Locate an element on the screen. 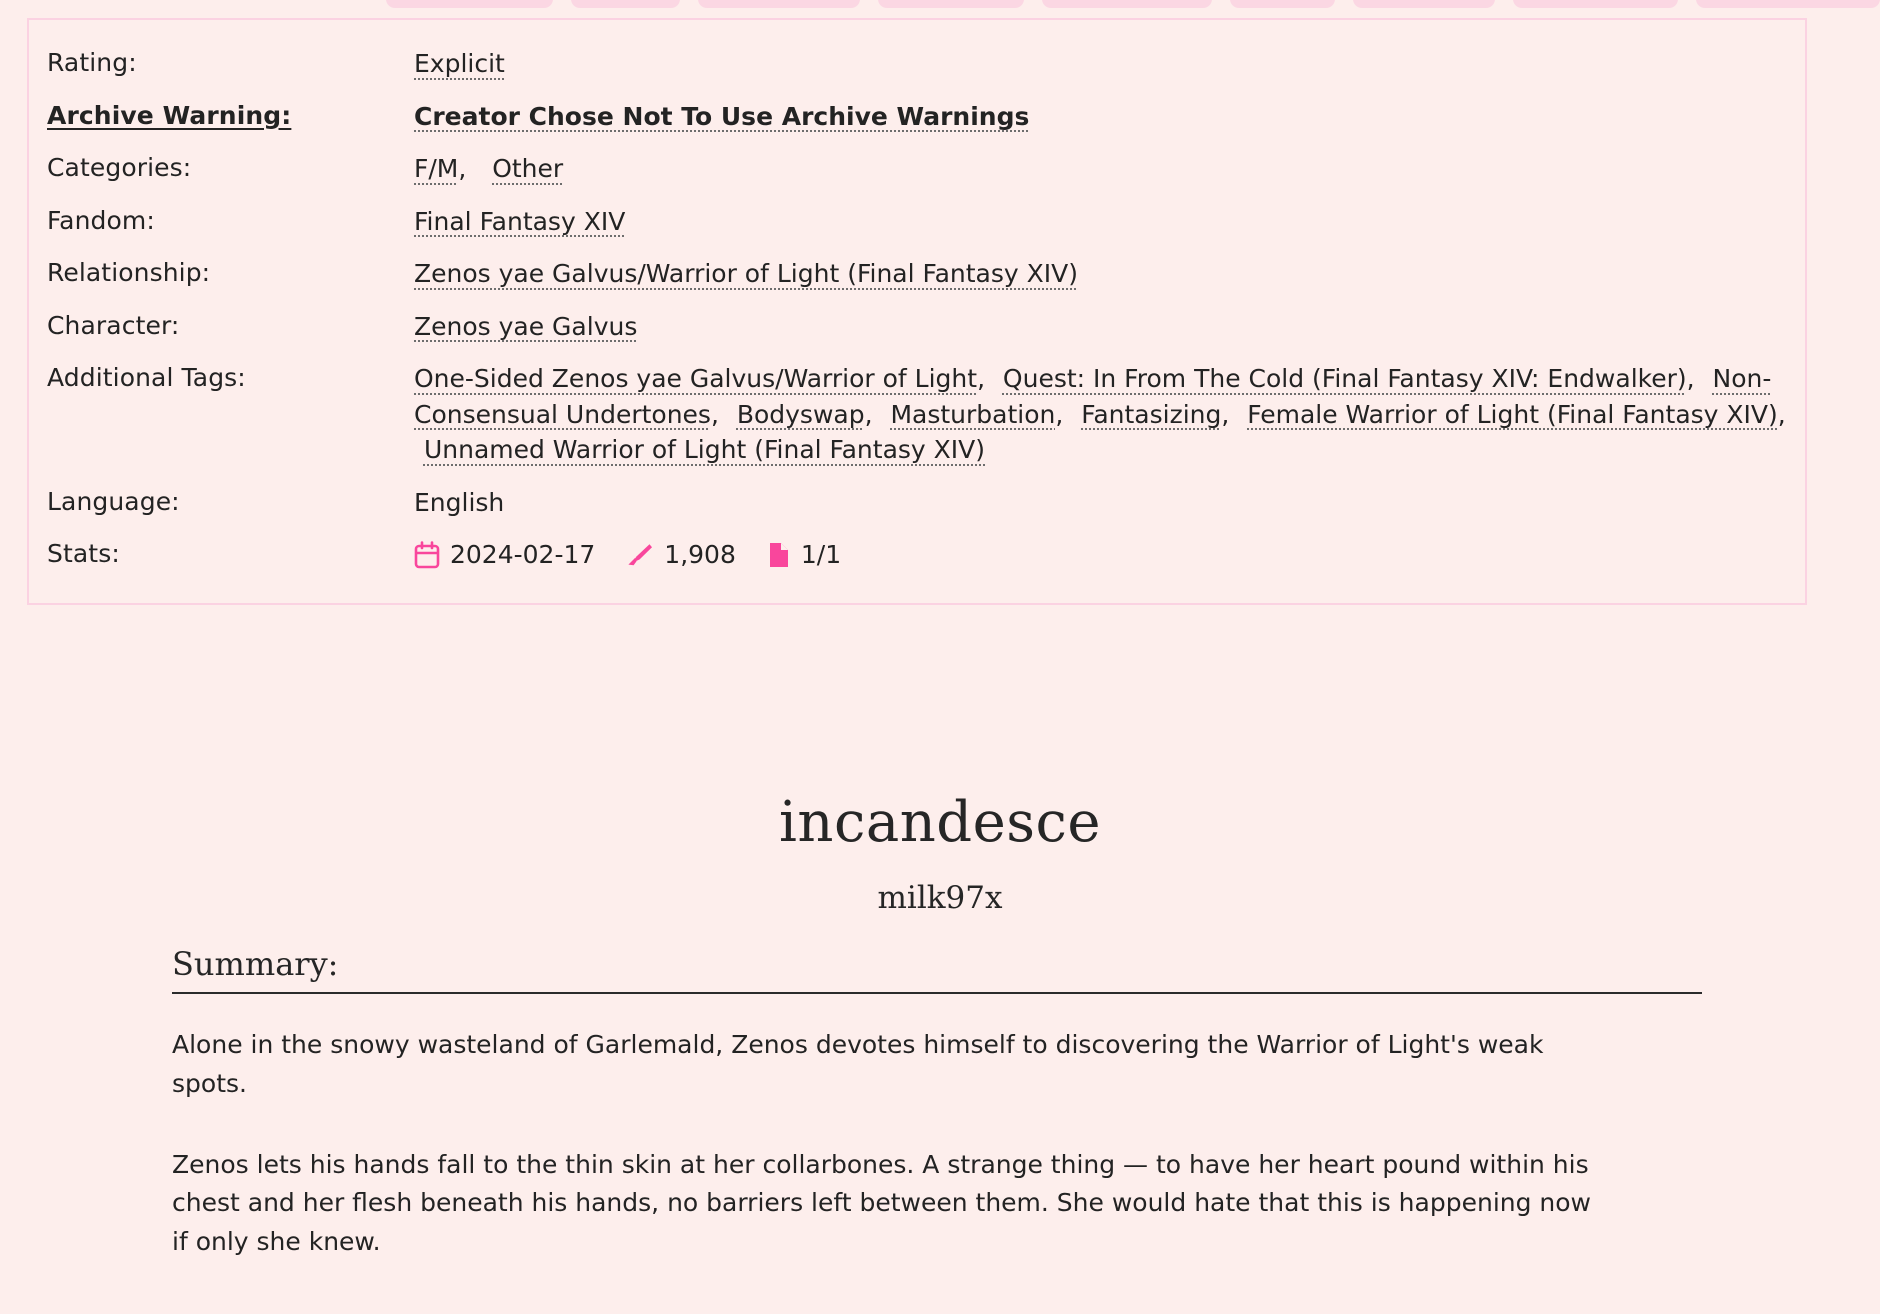 Image resolution: width=1880 pixels, height=1314 pixels. meta-label-character: Character: is located at coordinates (113, 325).